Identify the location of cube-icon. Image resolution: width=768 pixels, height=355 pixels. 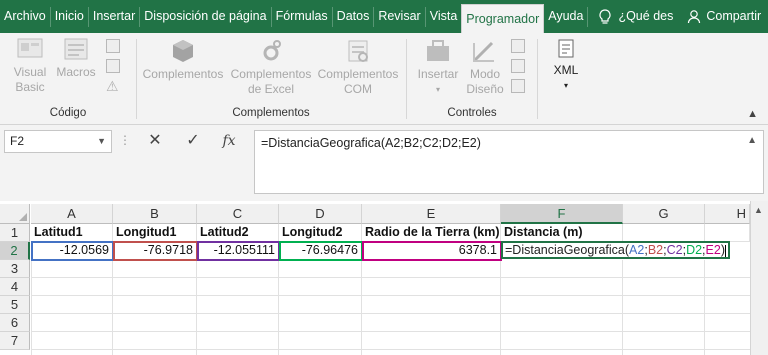
(183, 51).